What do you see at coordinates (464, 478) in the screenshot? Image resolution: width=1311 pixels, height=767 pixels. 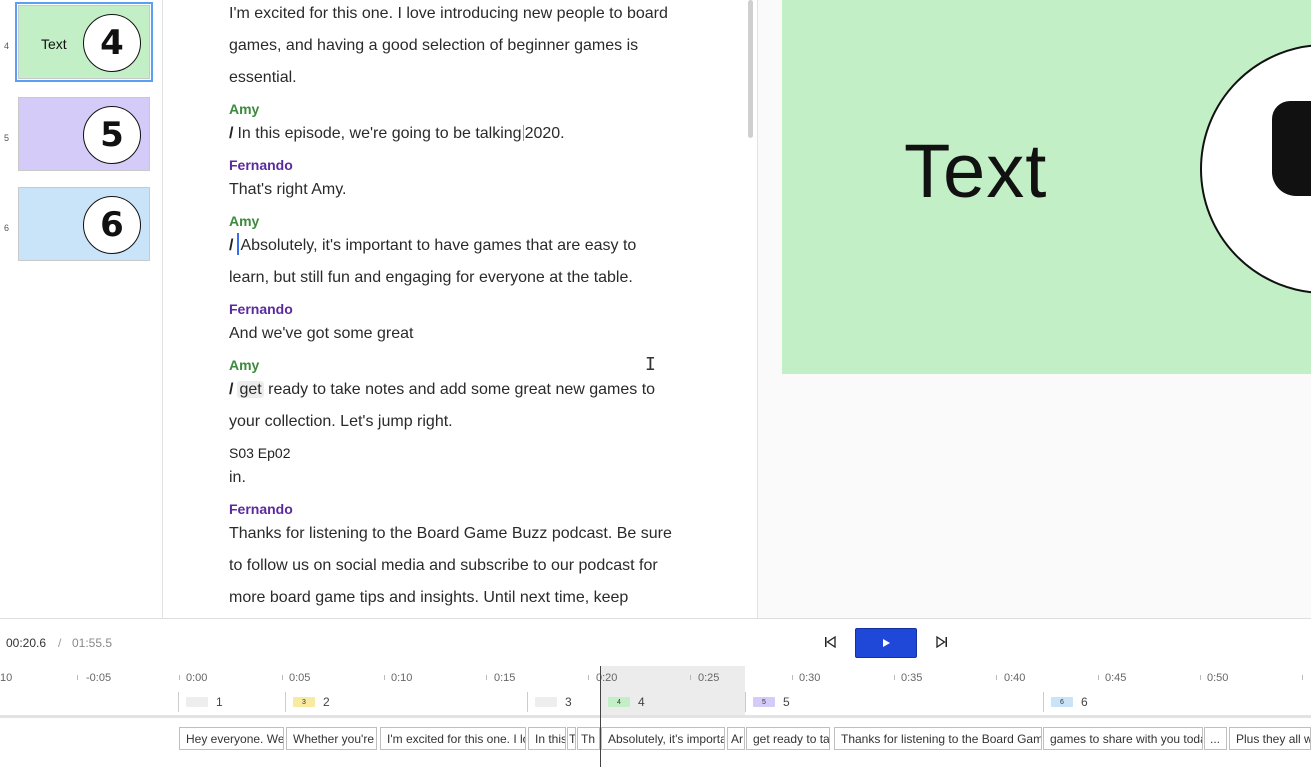 I see `transcript-paragraph: in.` at bounding box center [464, 478].